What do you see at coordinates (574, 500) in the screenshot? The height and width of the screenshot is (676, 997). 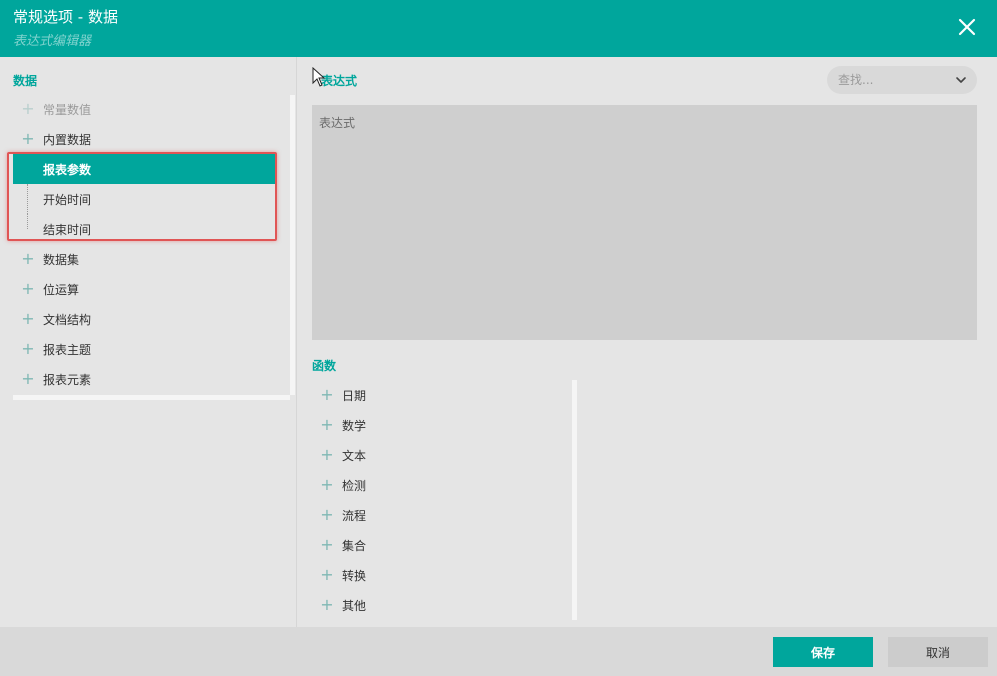 I see `functions-scrollbar` at bounding box center [574, 500].